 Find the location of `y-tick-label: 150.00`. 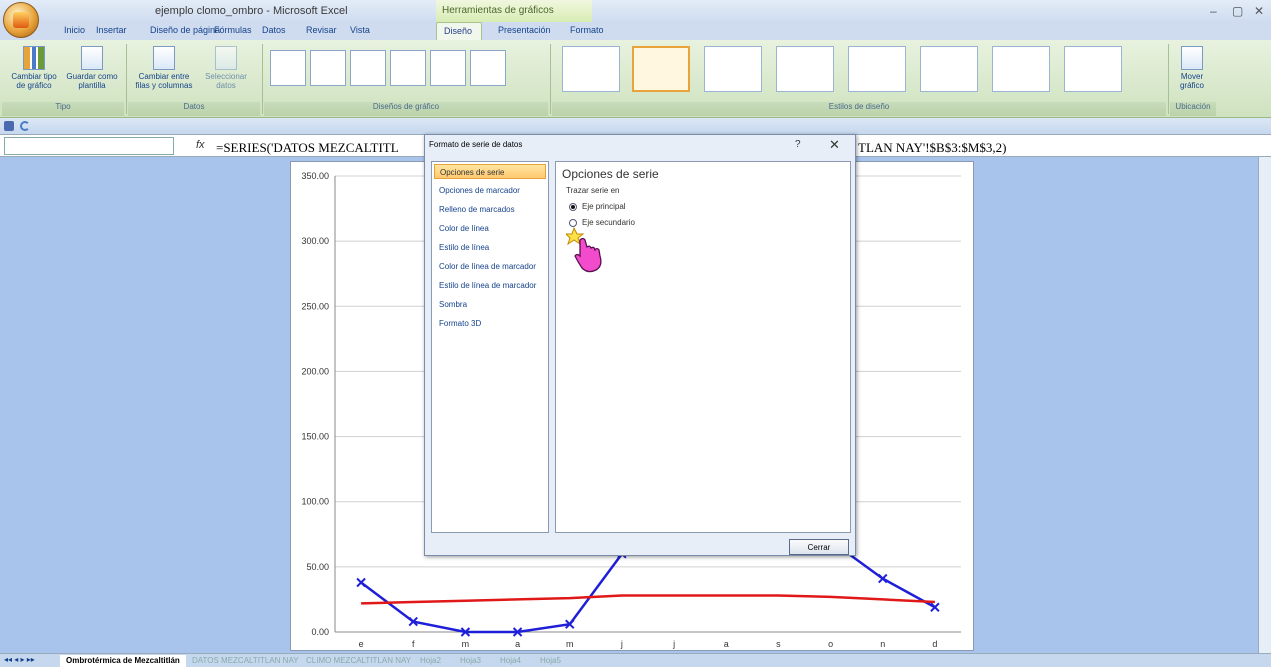

y-tick-label: 150.00 is located at coordinates (315, 437).